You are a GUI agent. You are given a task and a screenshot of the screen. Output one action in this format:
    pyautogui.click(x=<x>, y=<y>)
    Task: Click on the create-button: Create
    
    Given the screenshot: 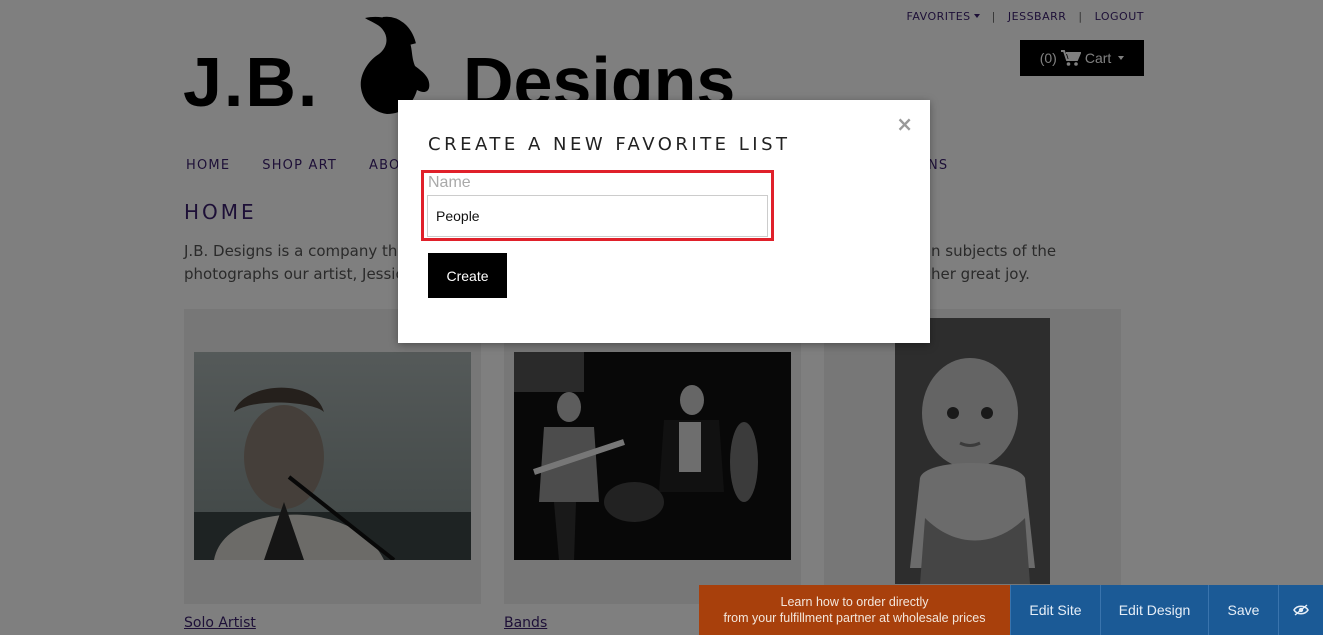 What is the action you would take?
    pyautogui.click(x=467, y=275)
    